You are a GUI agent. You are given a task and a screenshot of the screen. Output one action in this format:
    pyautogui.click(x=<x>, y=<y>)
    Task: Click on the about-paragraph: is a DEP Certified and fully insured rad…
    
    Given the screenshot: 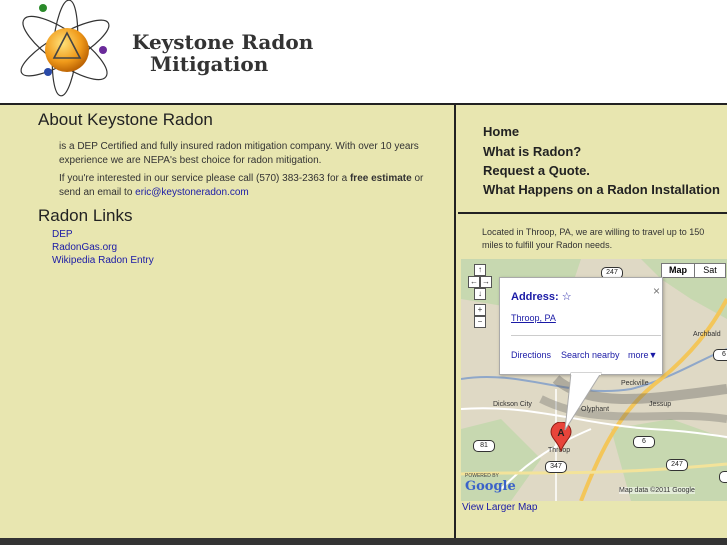 What is the action you would take?
    pyautogui.click(x=239, y=153)
    